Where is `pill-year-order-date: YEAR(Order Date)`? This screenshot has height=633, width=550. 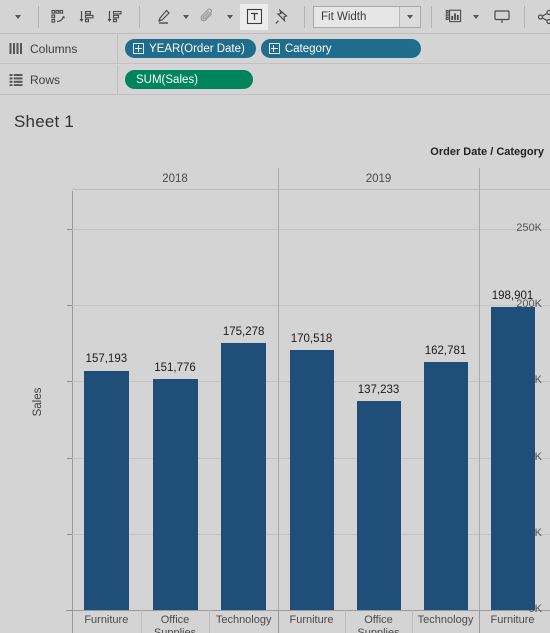
pill-year-order-date: YEAR(Order Date) is located at coordinates (190, 48).